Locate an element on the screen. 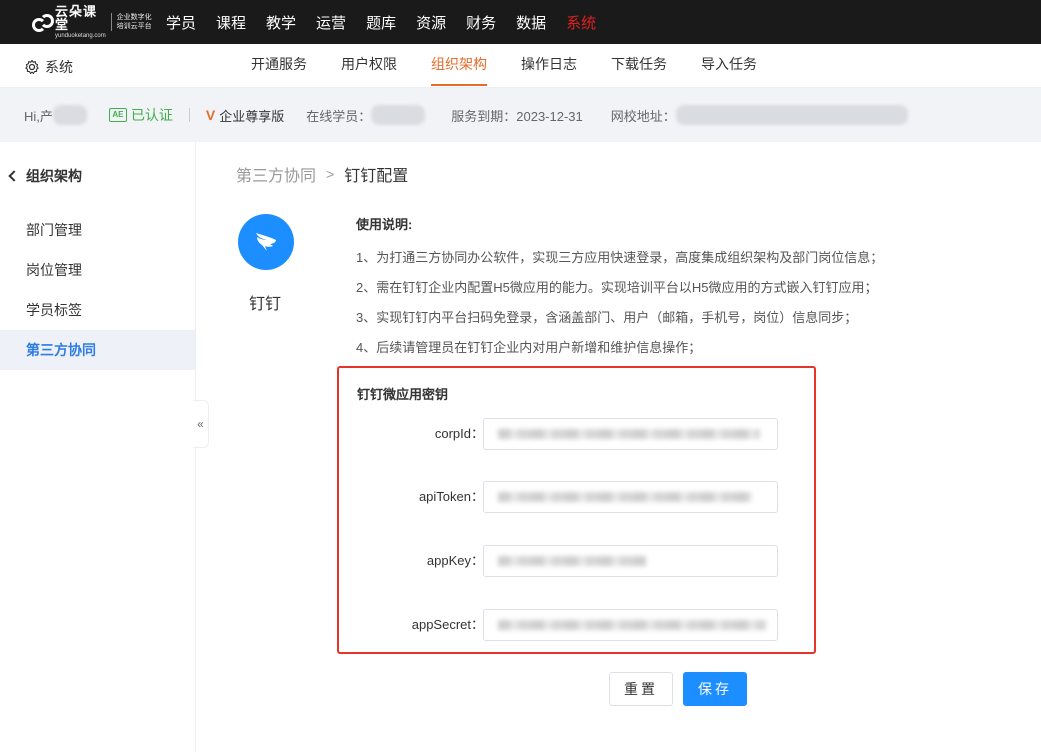 This screenshot has height=752, width=1041. section-title-label: 系统 is located at coordinates (59, 67).